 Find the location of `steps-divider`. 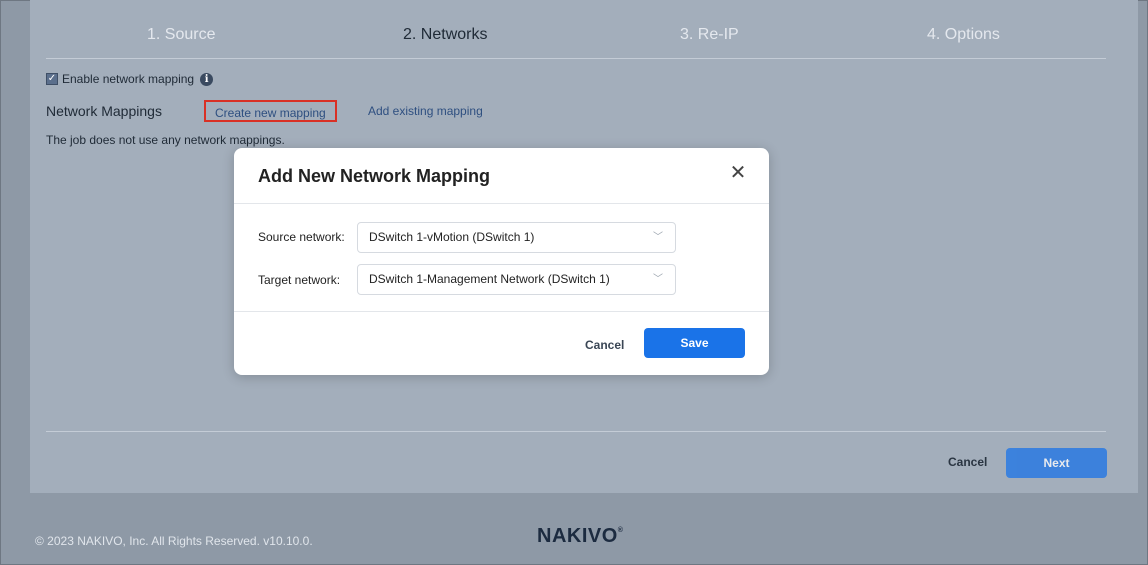

steps-divider is located at coordinates (576, 58).